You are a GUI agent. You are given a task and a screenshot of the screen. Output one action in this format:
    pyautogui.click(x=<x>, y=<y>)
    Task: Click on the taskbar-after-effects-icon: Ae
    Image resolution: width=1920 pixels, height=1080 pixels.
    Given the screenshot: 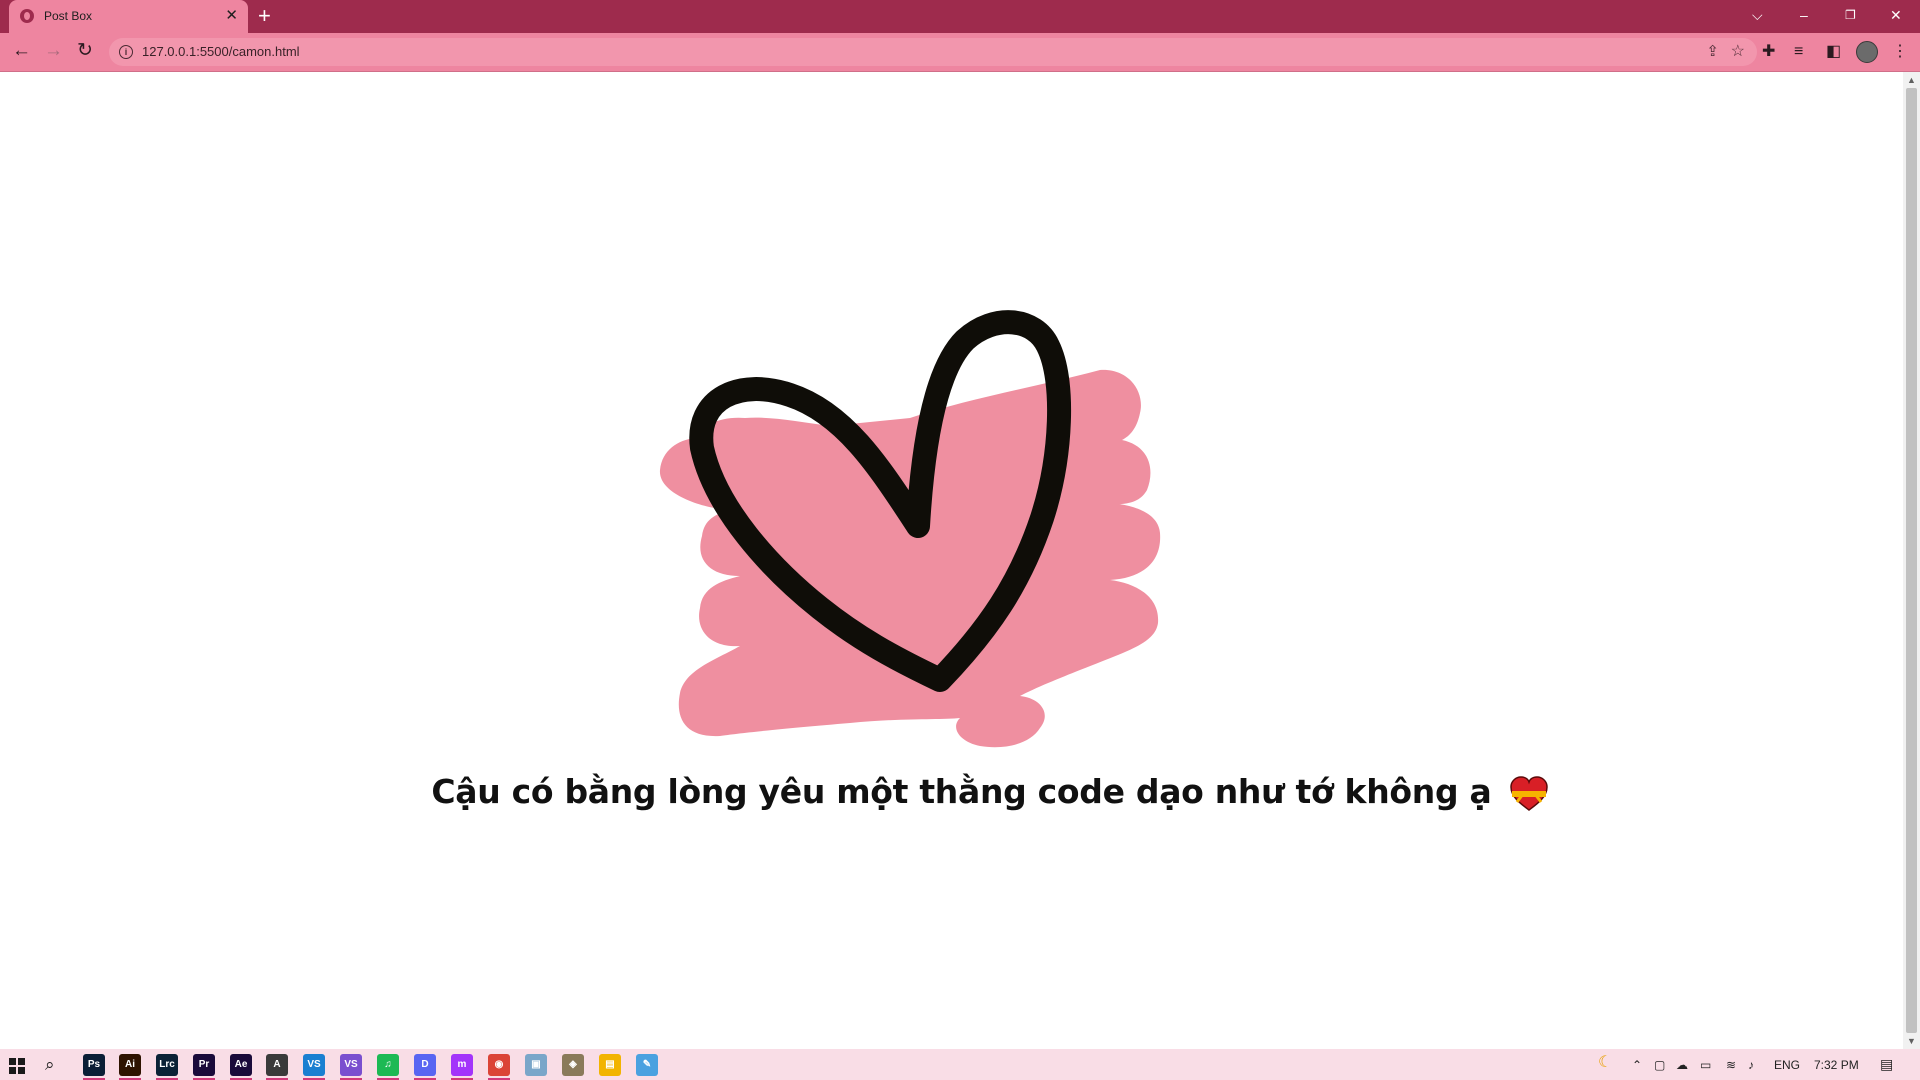 What is the action you would take?
    pyautogui.click(x=241, y=1067)
    